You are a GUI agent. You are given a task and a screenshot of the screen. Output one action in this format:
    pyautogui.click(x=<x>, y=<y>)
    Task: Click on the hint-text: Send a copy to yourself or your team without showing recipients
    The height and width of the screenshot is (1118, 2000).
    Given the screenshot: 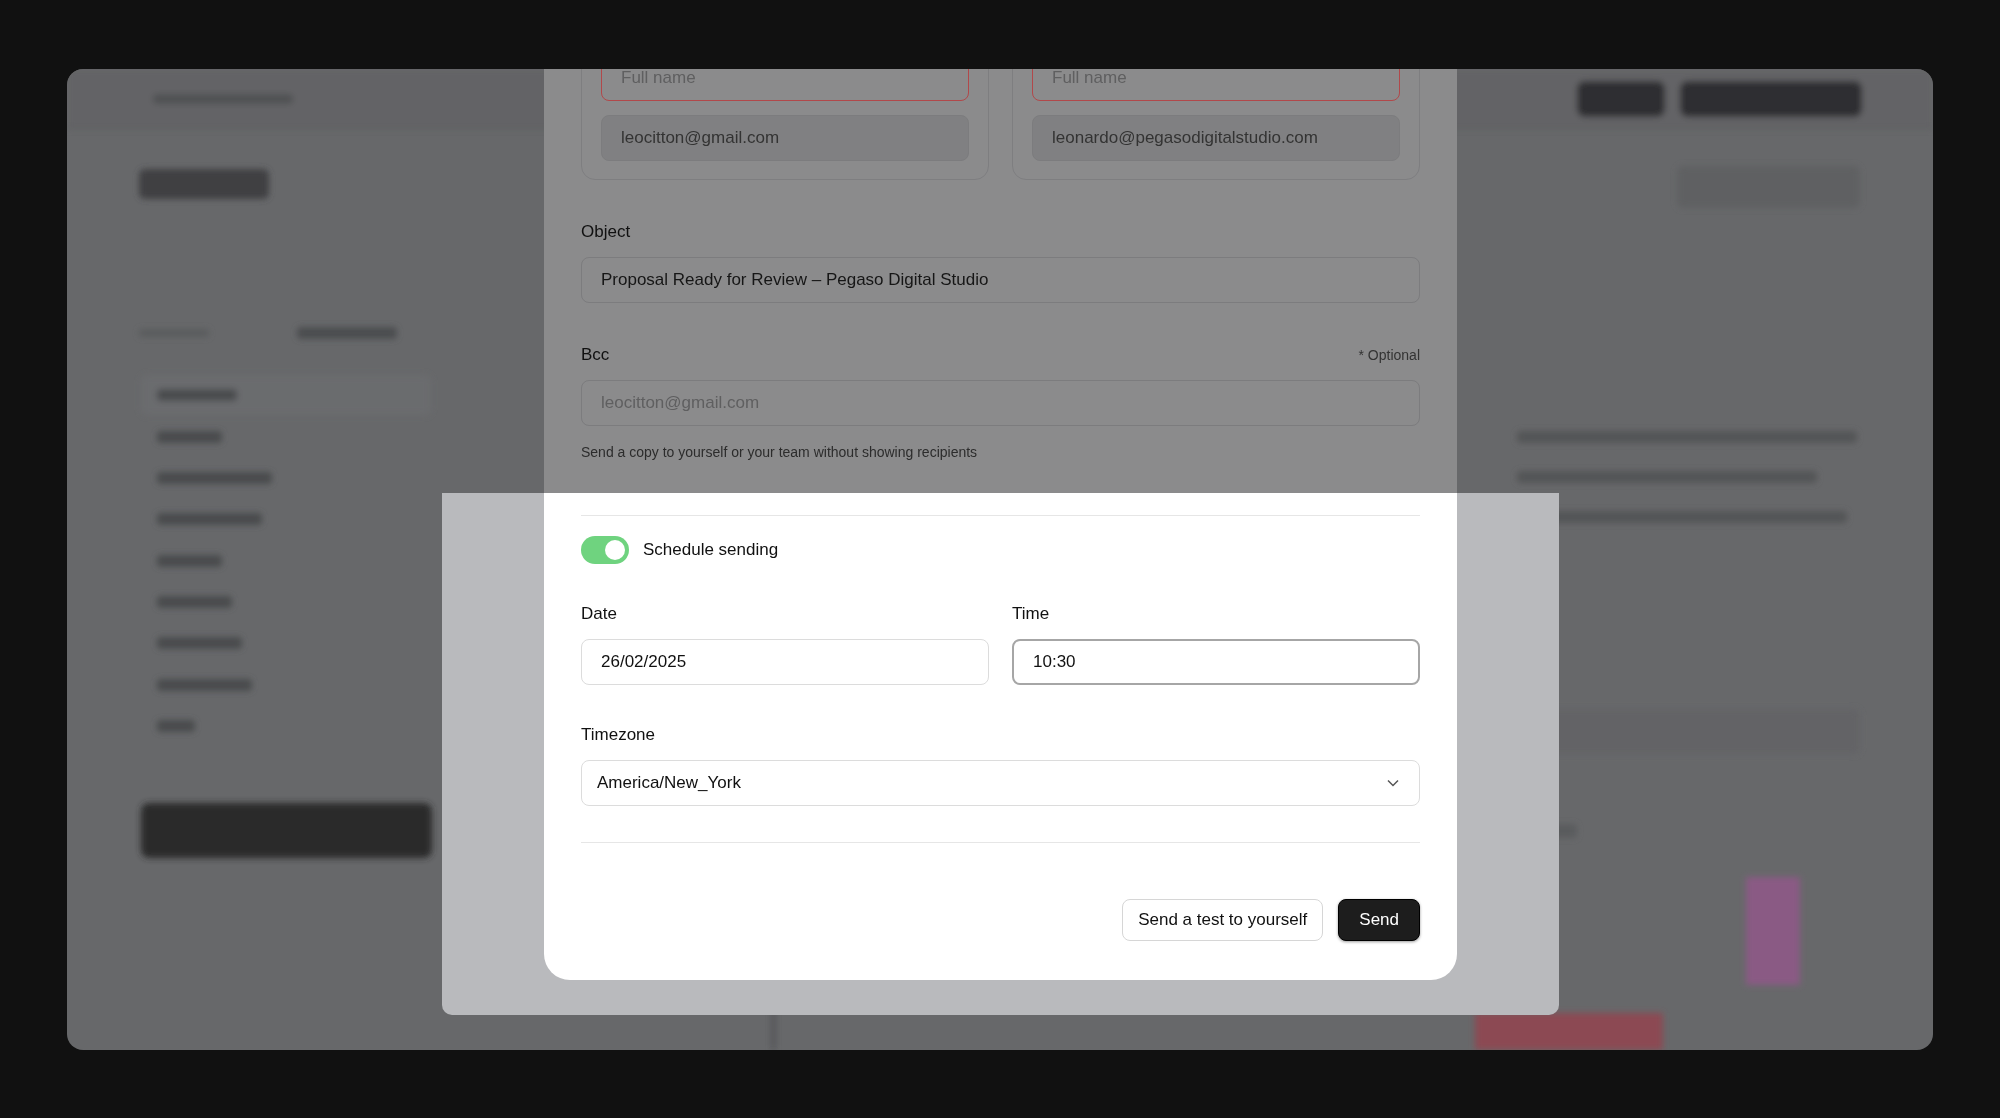 What is the action you would take?
    pyautogui.click(x=780, y=452)
    